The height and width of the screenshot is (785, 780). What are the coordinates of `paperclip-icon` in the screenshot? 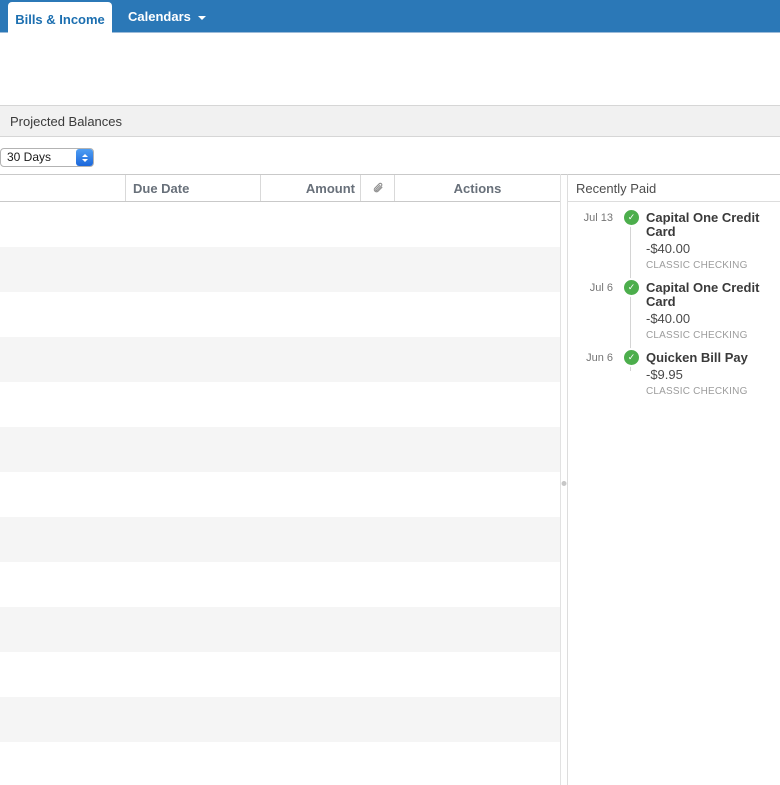 It's located at (377, 187).